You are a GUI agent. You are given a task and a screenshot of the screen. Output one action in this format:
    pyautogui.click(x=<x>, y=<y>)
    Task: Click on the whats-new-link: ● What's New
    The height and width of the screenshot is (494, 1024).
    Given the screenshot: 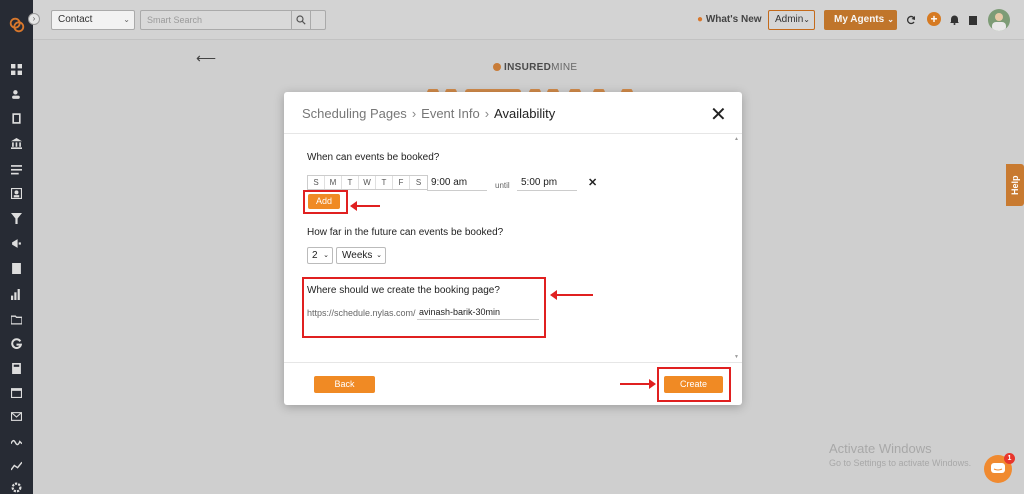 What is the action you would take?
    pyautogui.click(x=729, y=19)
    